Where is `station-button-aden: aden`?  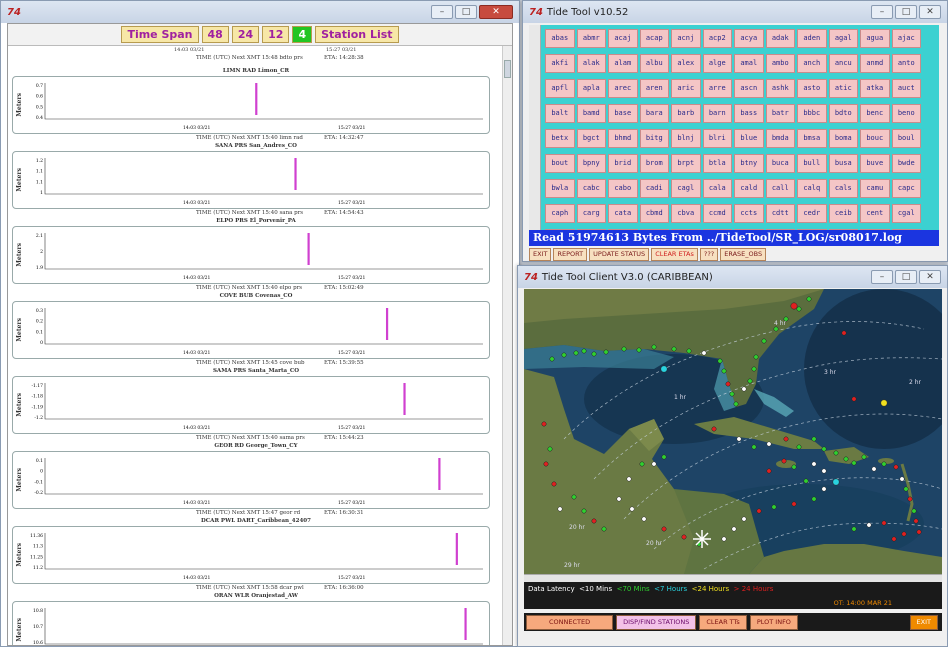 station-button-aden: aden is located at coordinates (812, 38).